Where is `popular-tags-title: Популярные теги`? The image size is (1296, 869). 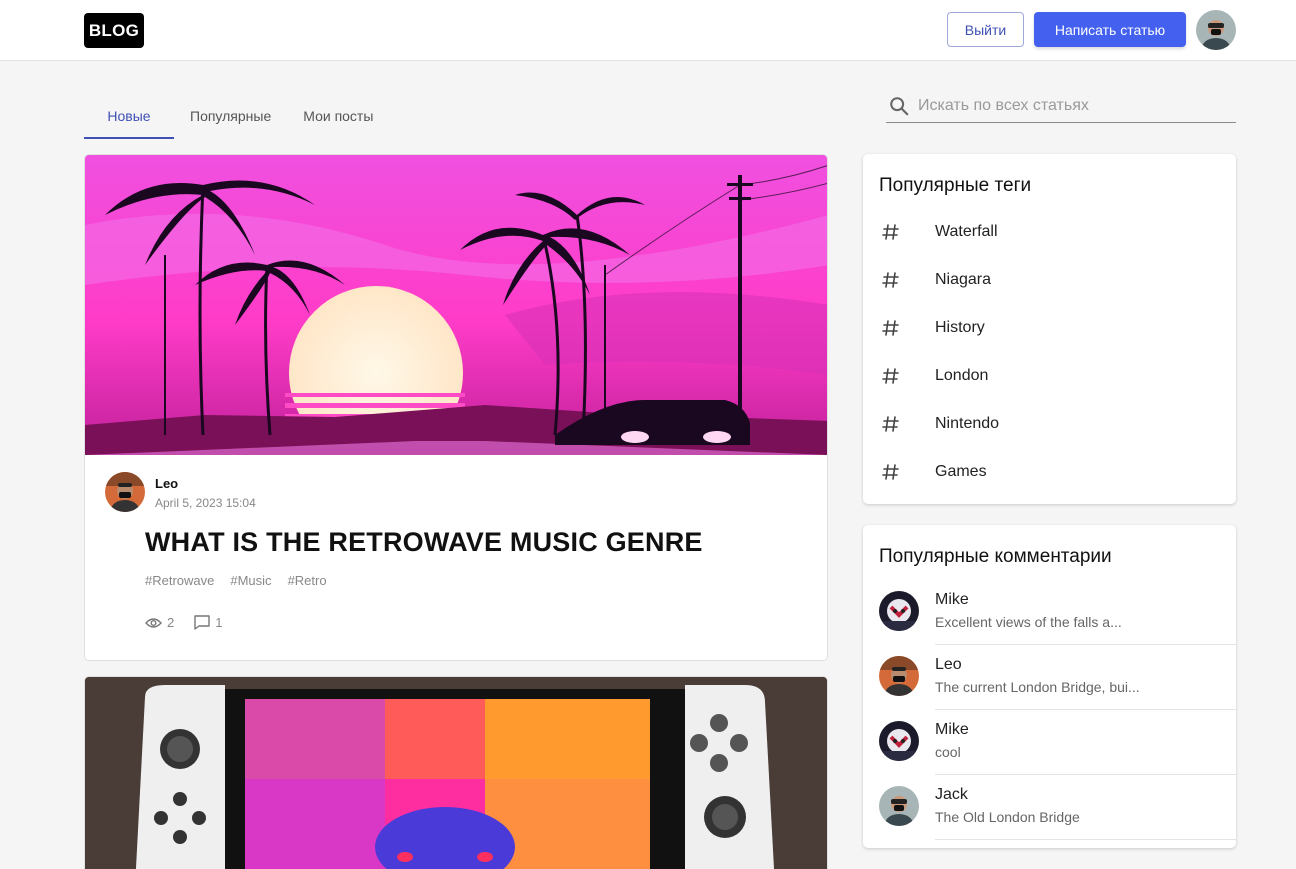 popular-tags-title: Популярные теги is located at coordinates (955, 185).